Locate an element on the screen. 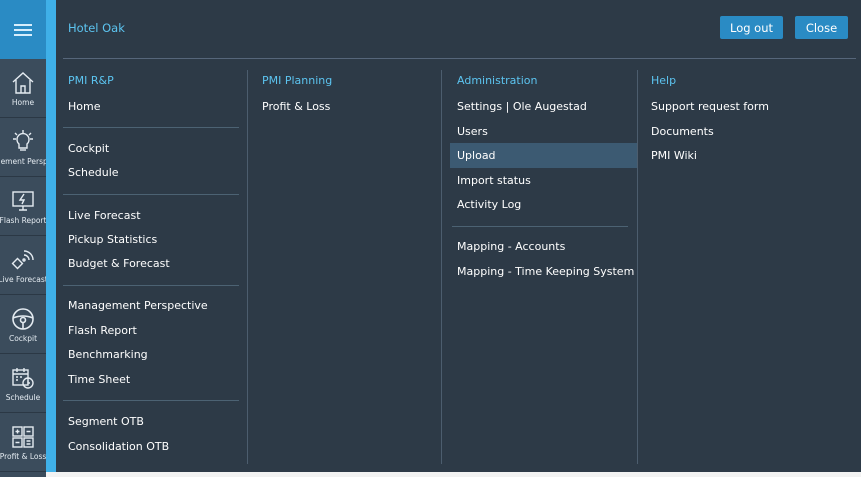 The height and width of the screenshot is (477, 861). menu-item-home: Home is located at coordinates (84, 106).